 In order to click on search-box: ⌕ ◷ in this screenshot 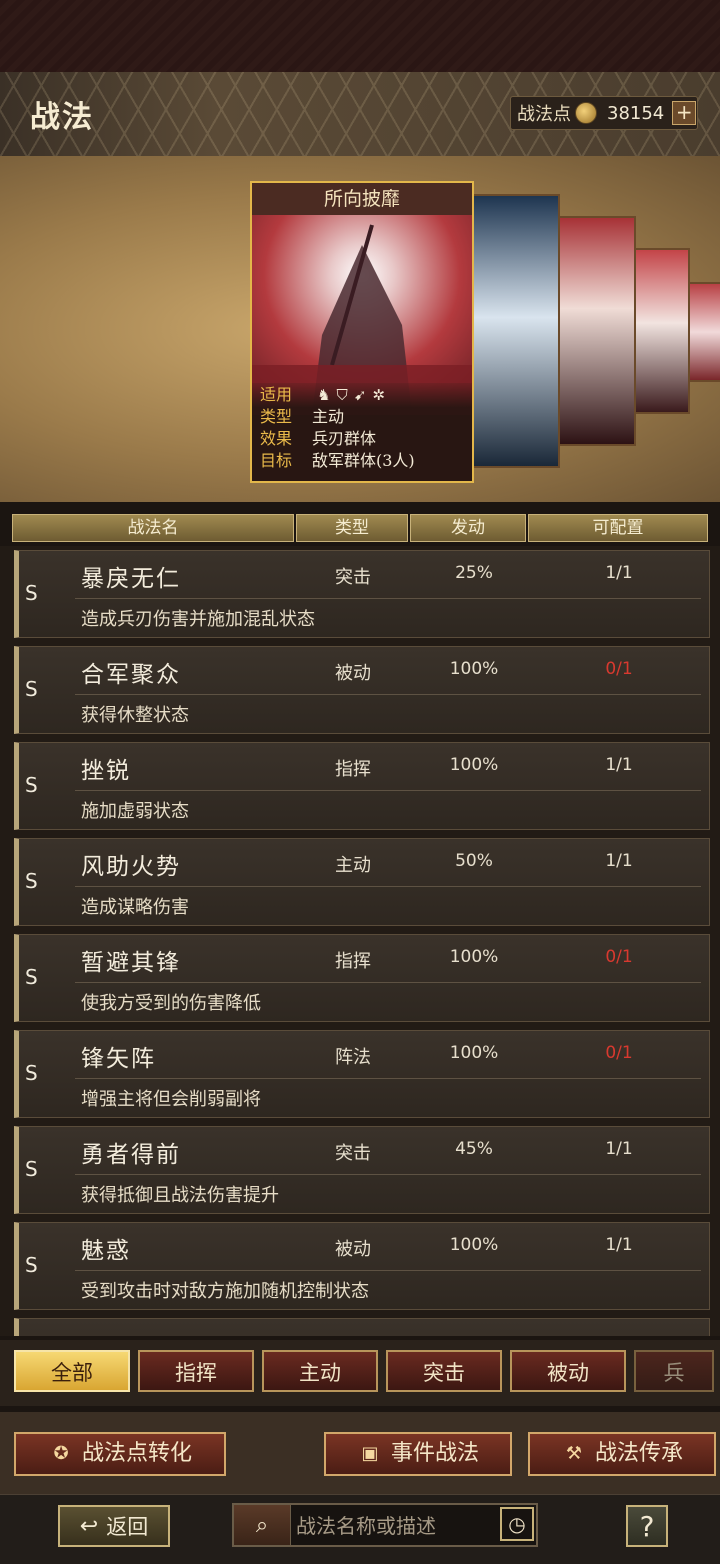, I will do `click(385, 1525)`.